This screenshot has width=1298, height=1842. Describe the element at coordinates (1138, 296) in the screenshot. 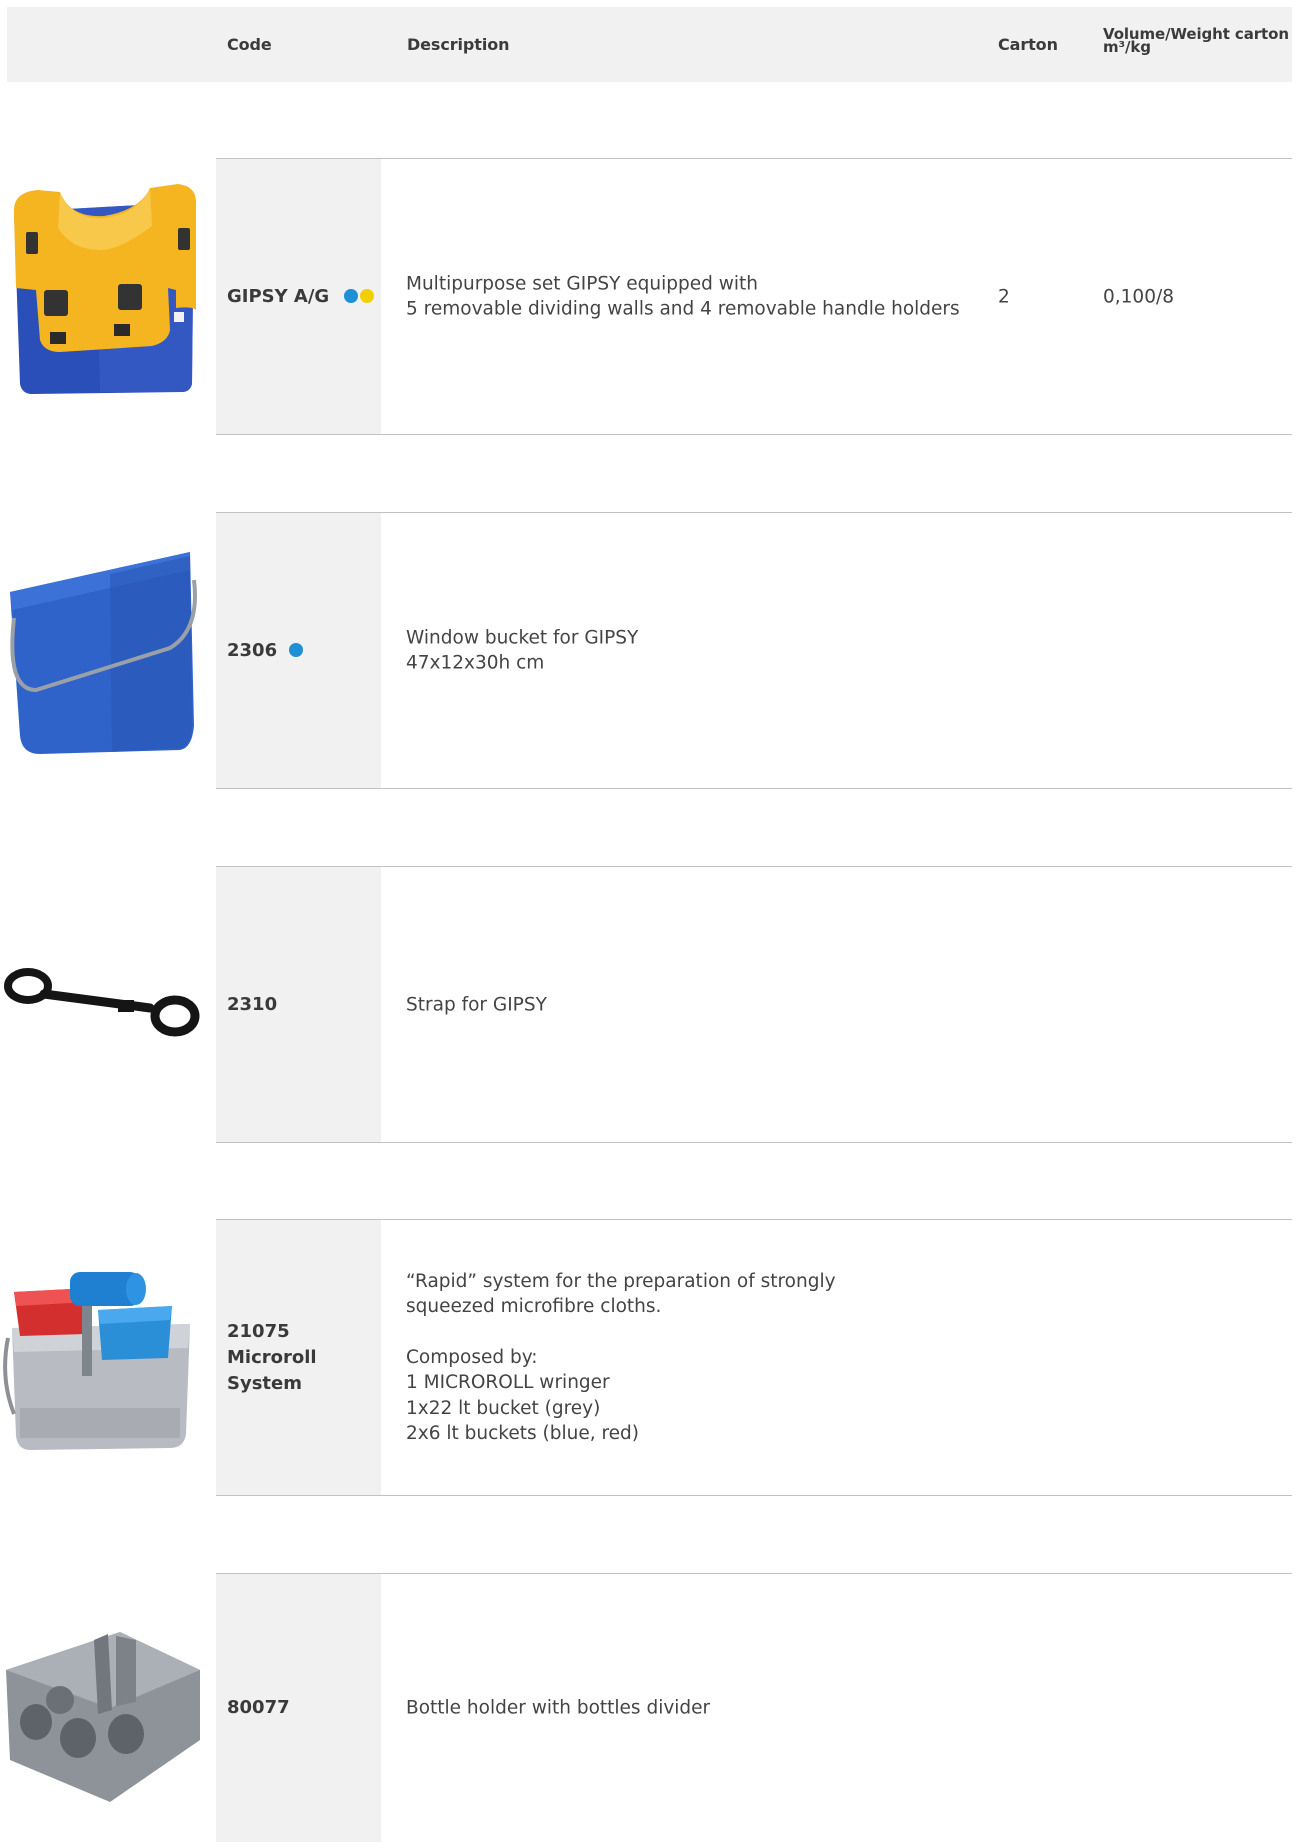

I see `volume-weight-value: 0,100/8` at that location.